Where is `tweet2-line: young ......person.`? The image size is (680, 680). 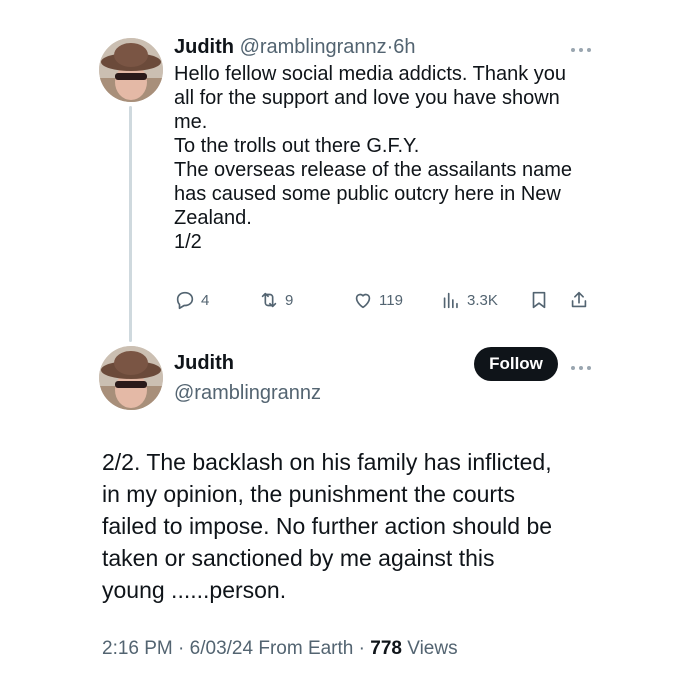 tweet2-line: young ......person. is located at coordinates (194, 590).